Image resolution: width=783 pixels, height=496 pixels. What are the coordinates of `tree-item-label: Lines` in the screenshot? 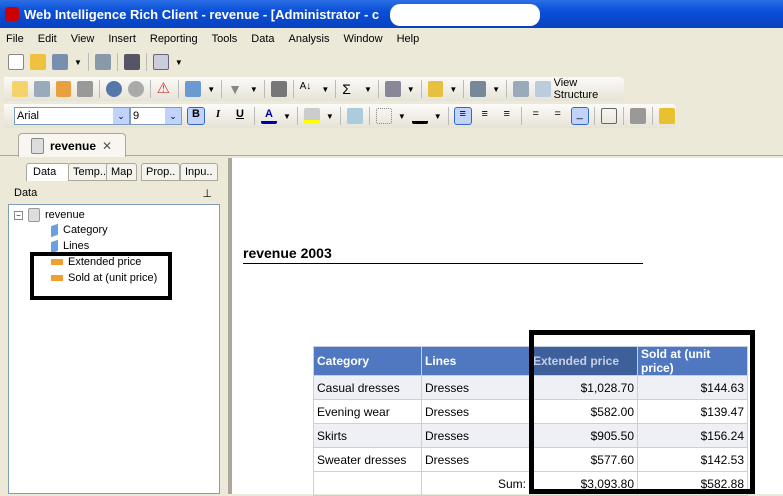 It's located at (76, 246).